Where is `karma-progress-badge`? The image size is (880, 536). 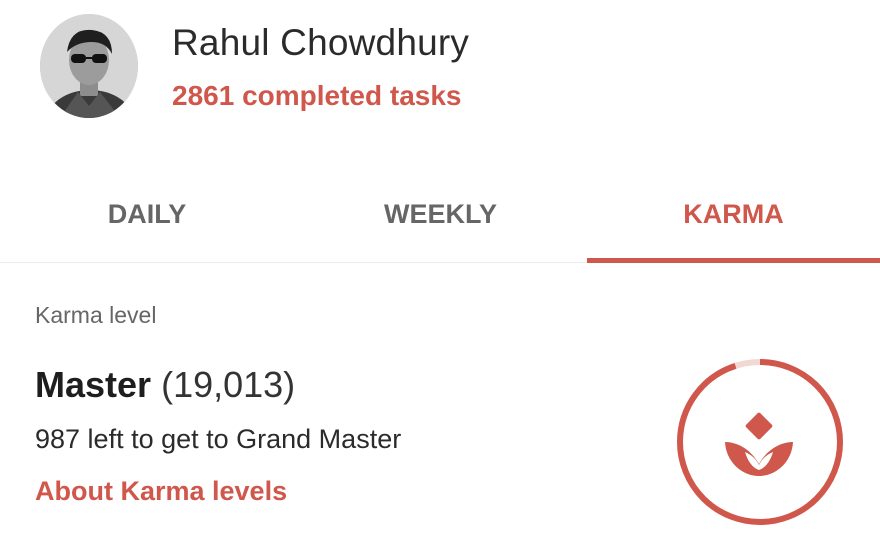
karma-progress-badge is located at coordinates (760, 442).